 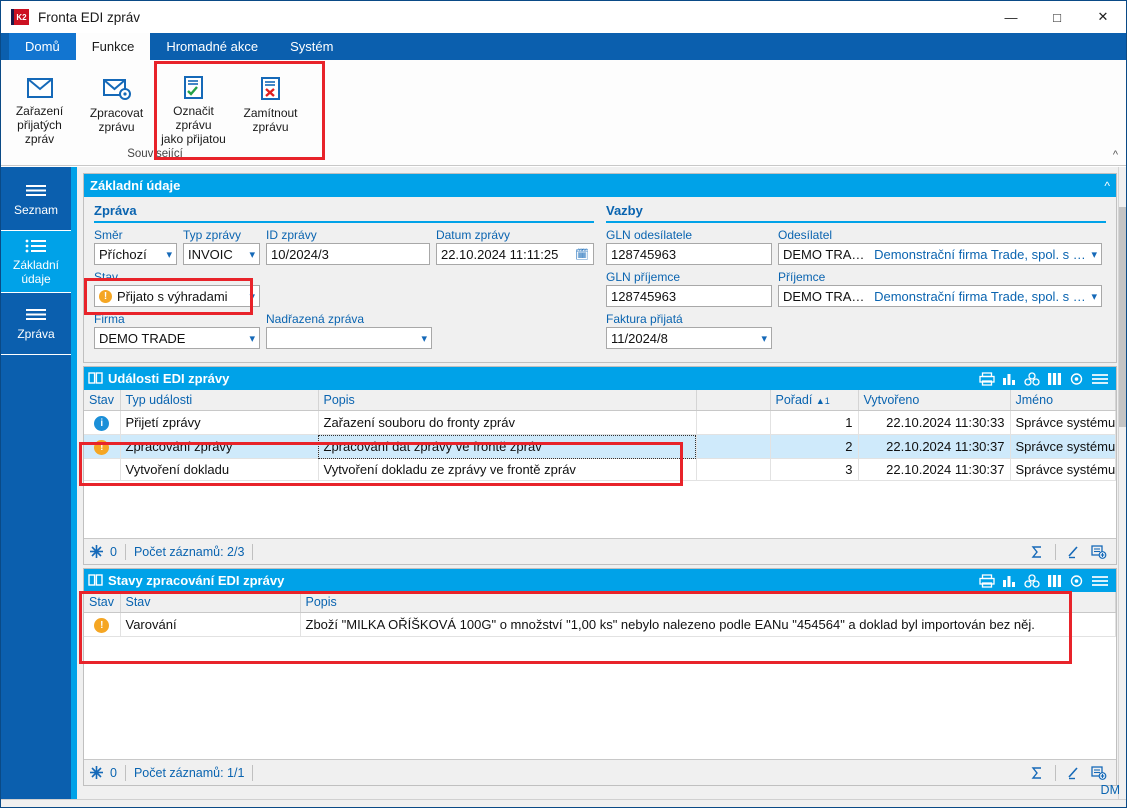 I want to click on zpracovat-zpravu-button: Zpracovat zprávu, so click(x=116, y=105).